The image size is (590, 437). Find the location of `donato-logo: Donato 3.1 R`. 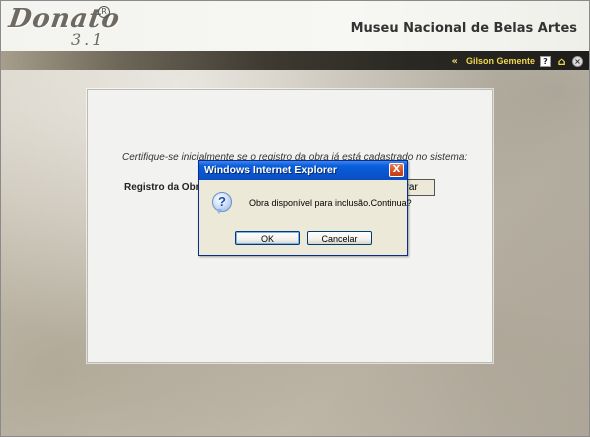

donato-logo: Donato 3.1 R is located at coordinates (64, 27).